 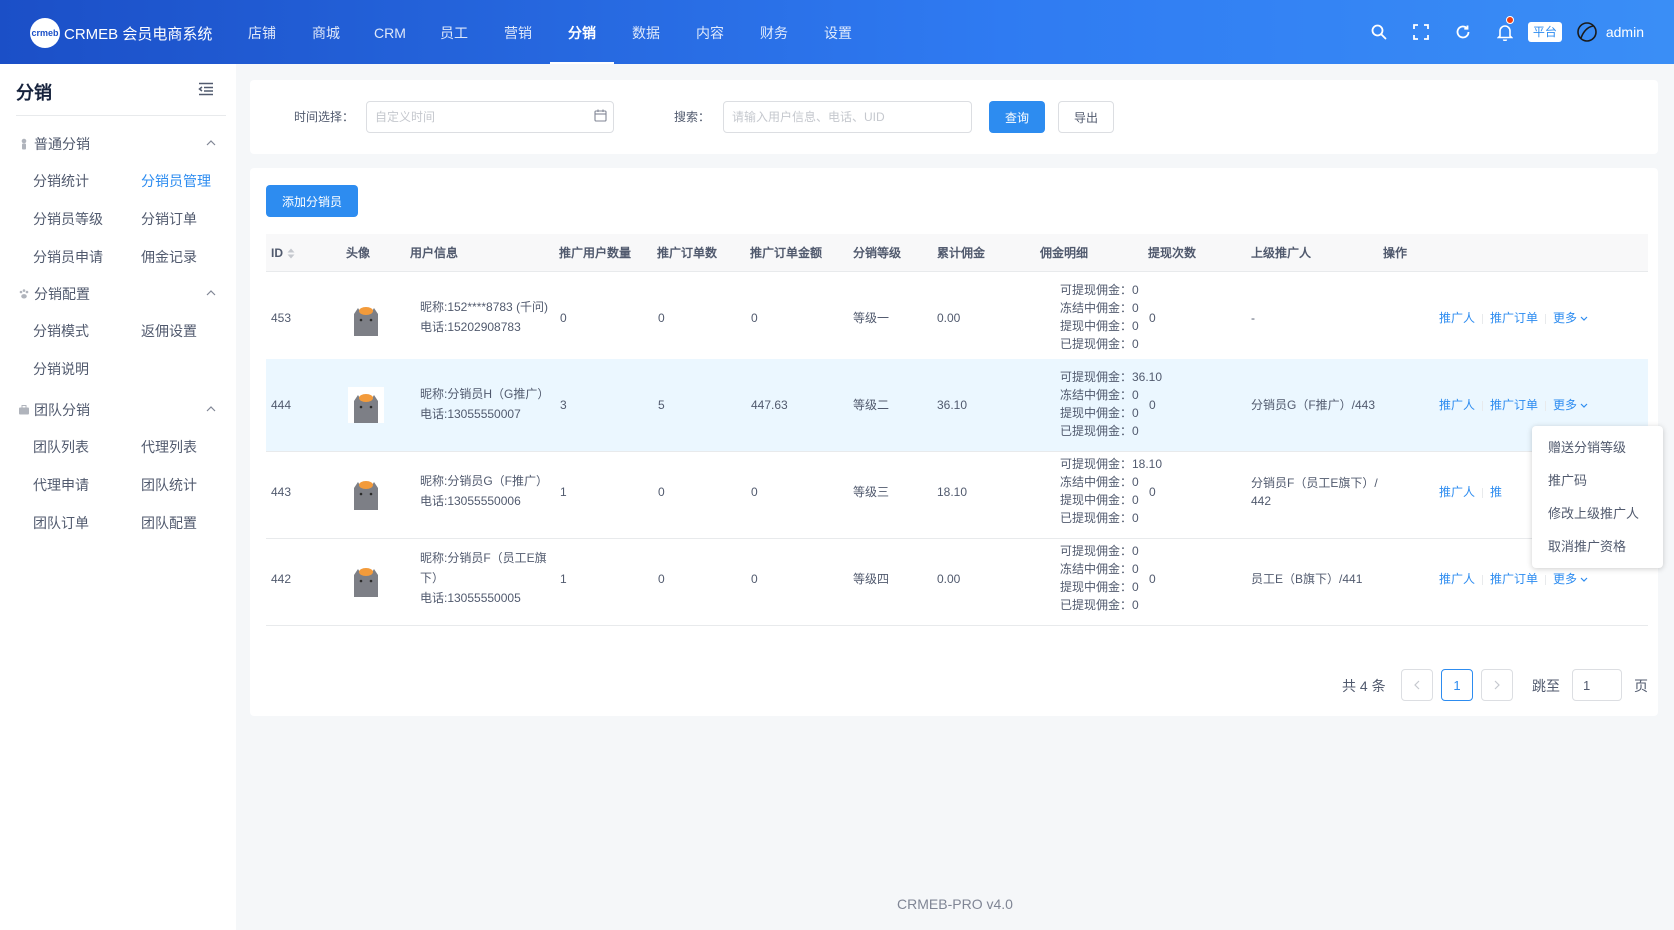 What do you see at coordinates (121, 294) in the screenshot?
I see `group-title-config: 分销配置` at bounding box center [121, 294].